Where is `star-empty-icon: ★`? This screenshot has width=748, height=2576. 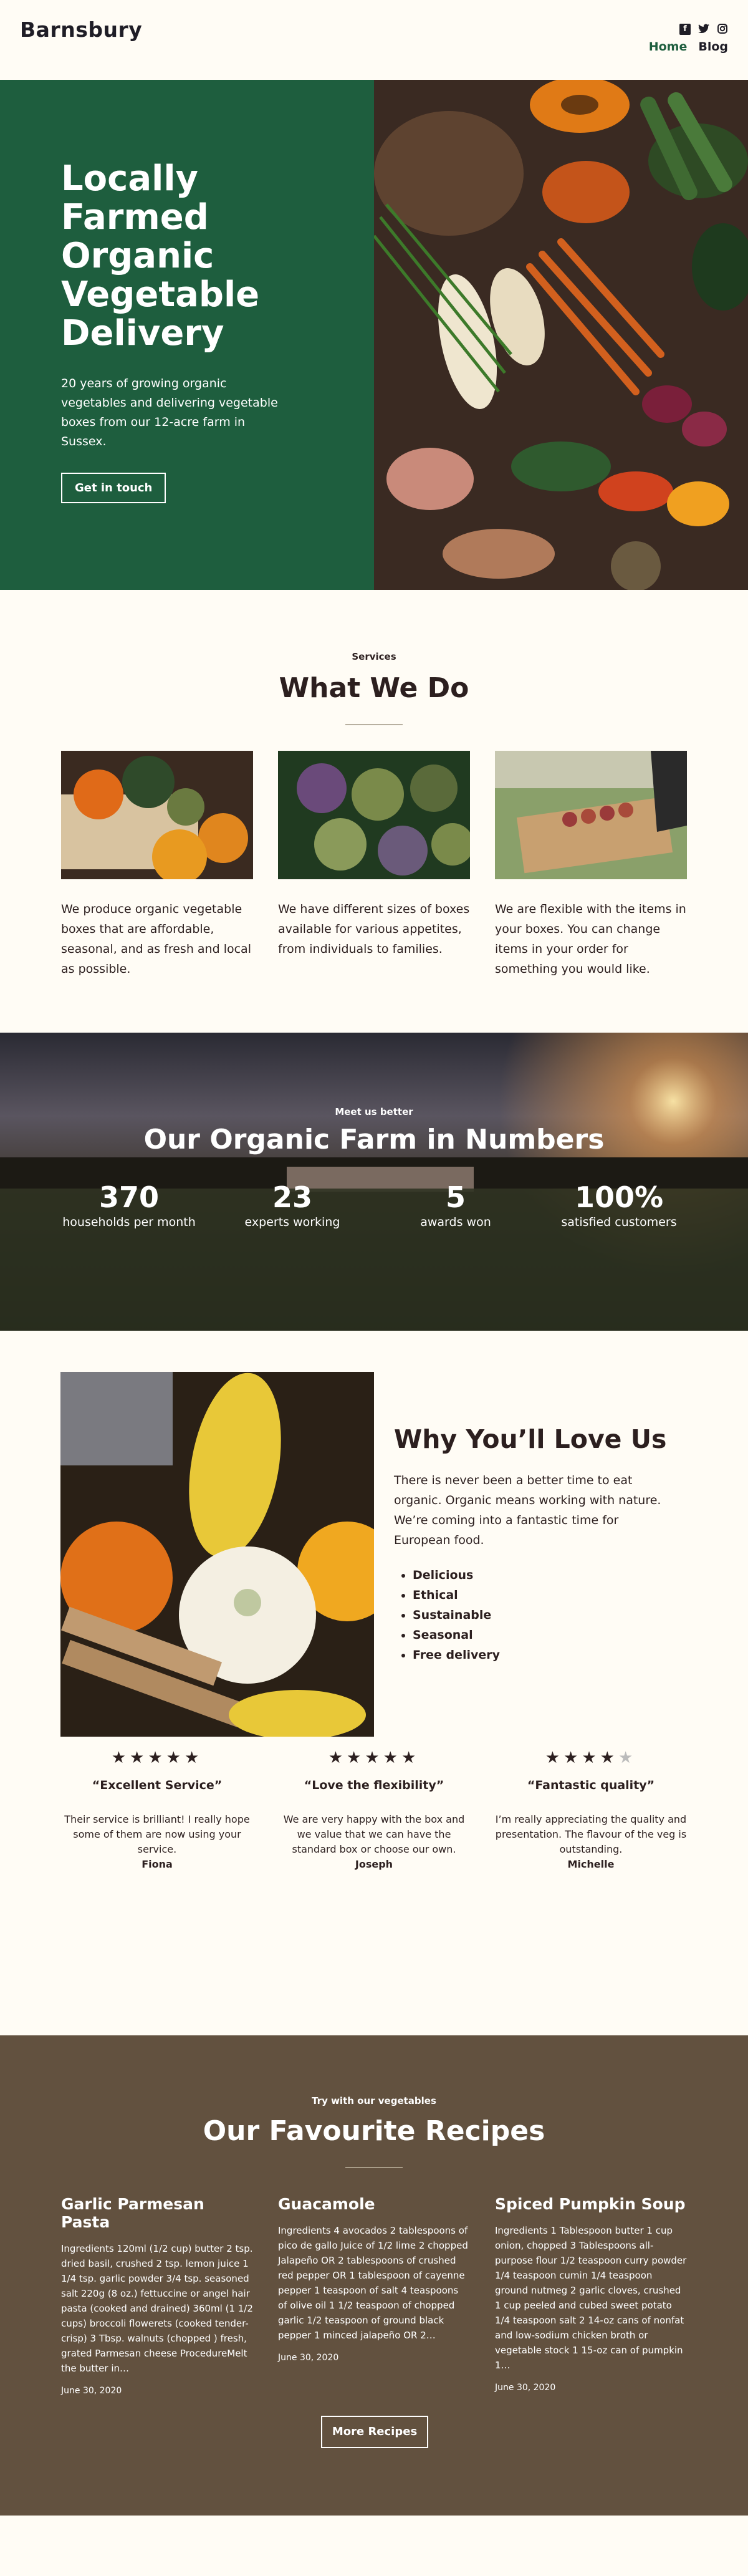 star-empty-icon: ★ is located at coordinates (627, 1758).